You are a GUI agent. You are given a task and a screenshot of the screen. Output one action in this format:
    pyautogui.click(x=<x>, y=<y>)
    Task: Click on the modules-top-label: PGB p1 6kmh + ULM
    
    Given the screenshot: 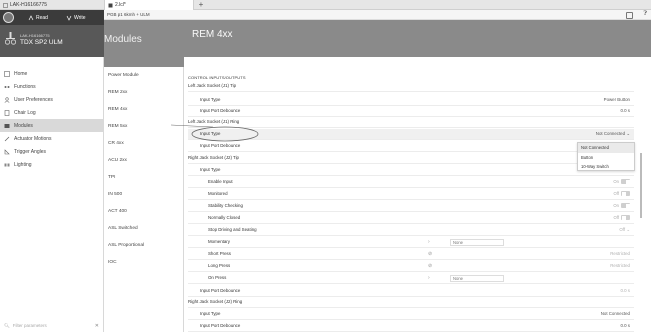 What is the action you would take?
    pyautogui.click(x=128, y=14)
    